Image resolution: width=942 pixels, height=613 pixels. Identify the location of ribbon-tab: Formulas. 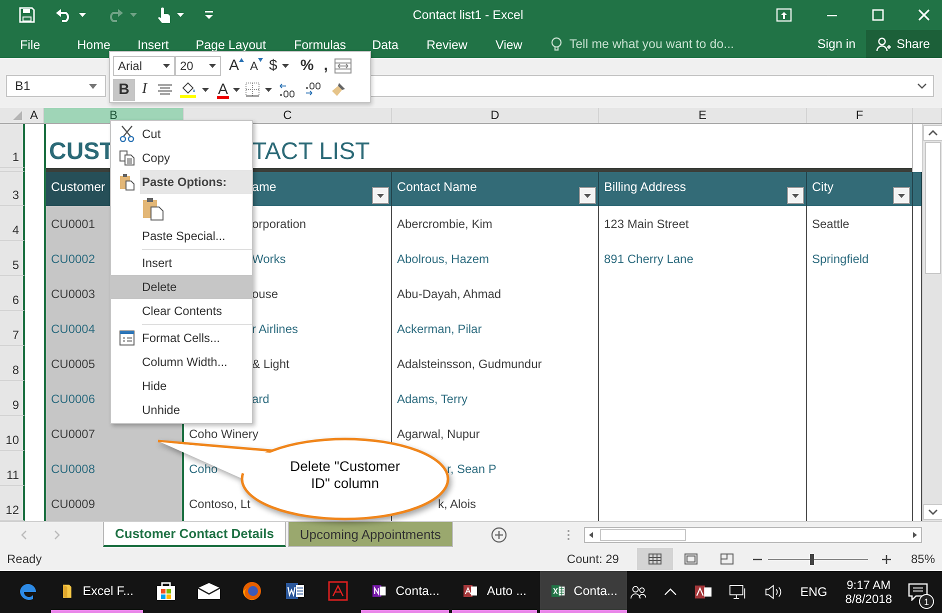
(320, 45).